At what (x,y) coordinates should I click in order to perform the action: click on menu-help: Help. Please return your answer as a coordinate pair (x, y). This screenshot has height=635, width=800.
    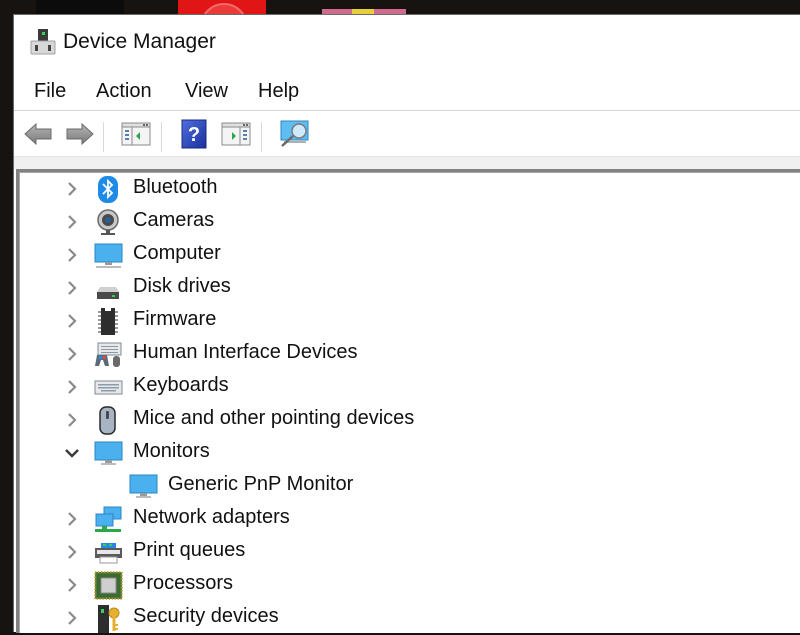
    Looking at the image, I should click on (278, 91).